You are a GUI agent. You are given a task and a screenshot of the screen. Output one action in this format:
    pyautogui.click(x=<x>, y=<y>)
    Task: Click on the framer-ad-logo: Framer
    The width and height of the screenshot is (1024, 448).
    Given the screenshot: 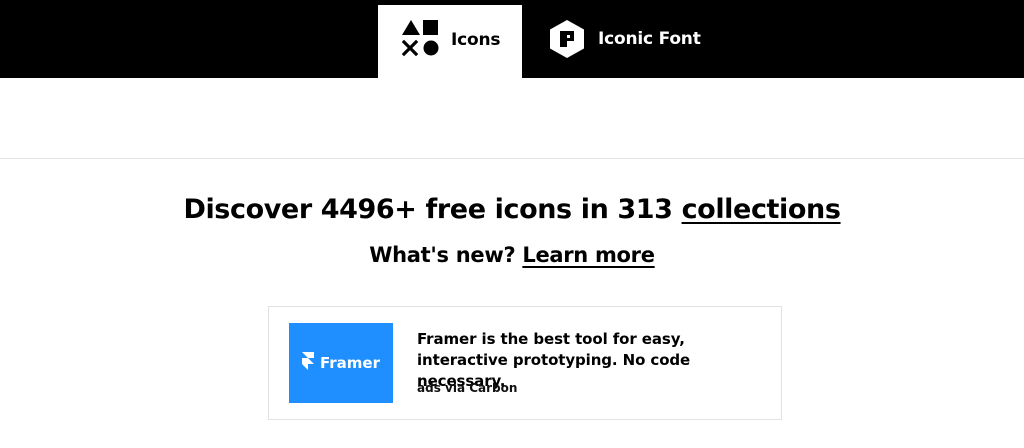 What is the action you would take?
    pyautogui.click(x=341, y=363)
    